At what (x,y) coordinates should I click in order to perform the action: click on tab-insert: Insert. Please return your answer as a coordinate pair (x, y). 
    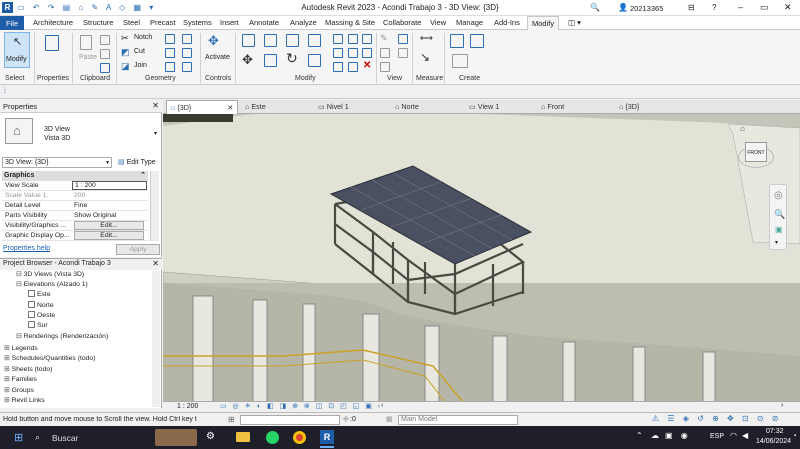
    Looking at the image, I should click on (229, 22).